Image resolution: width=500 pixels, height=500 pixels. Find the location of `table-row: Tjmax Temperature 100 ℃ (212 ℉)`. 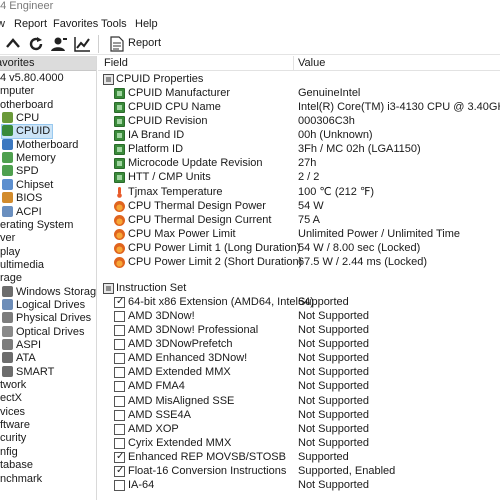

table-row: Tjmax Temperature 100 ℃ (212 ℉) is located at coordinates (299, 192).